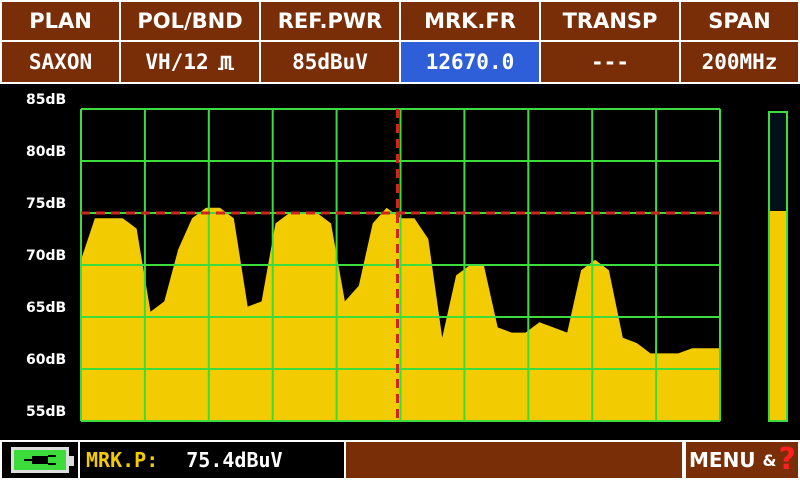 The image size is (800, 480). What do you see at coordinates (46, 152) in the screenshot?
I see `y-tick-label: 80dB` at bounding box center [46, 152].